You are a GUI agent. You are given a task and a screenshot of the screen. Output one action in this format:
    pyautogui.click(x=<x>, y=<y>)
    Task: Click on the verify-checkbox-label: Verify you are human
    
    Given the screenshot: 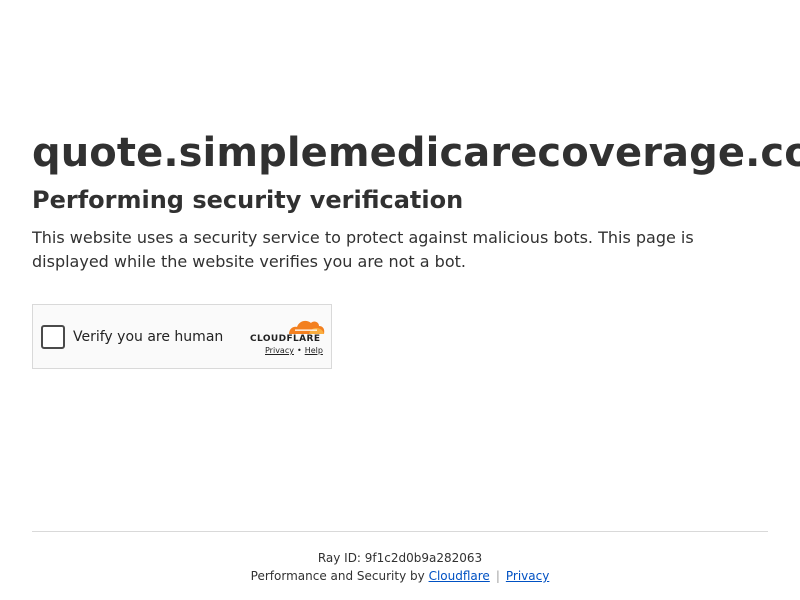 What is the action you would take?
    pyautogui.click(x=148, y=337)
    